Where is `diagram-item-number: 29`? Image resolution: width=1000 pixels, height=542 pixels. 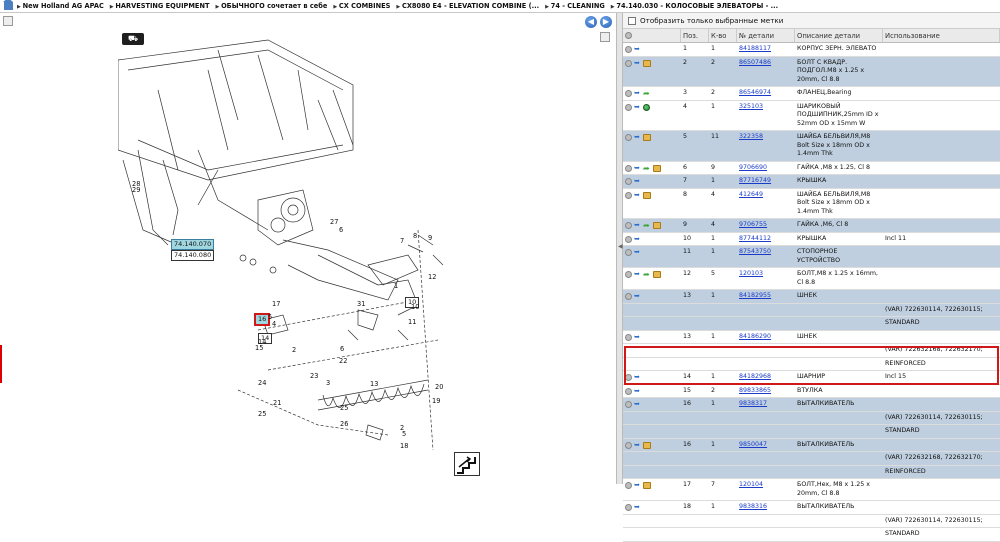
diagram-item-number: 29 is located at coordinates (136, 190).